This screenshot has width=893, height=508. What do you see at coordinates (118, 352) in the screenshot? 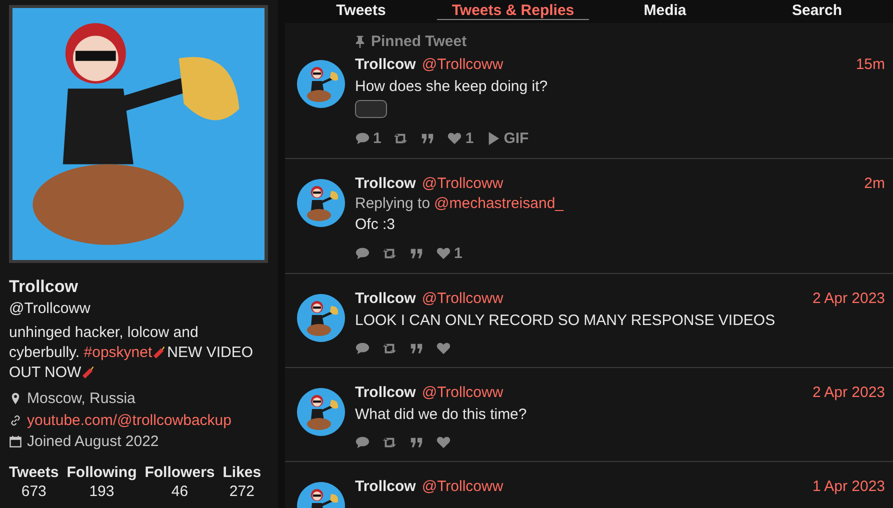
I see `hashtag-link: #opskynet` at bounding box center [118, 352].